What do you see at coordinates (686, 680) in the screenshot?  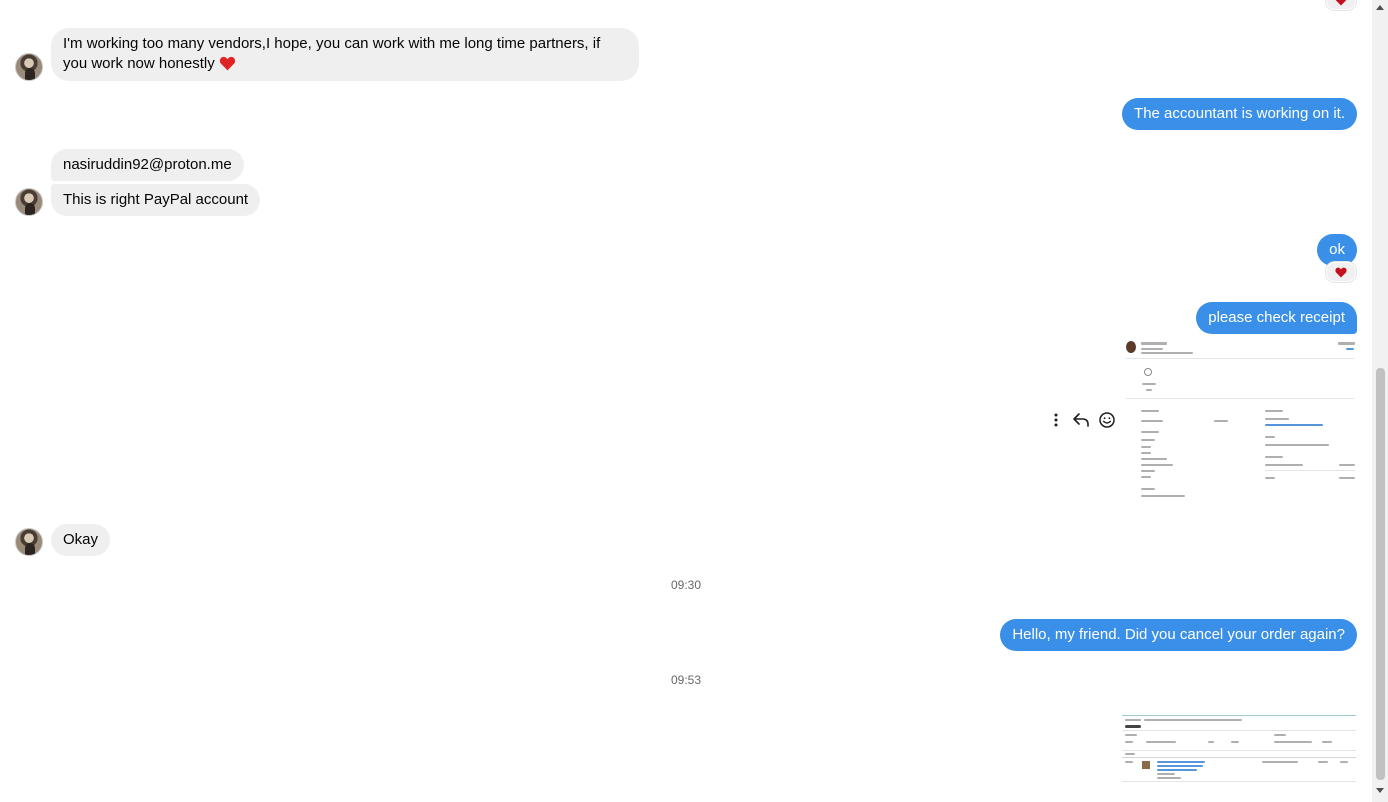 I see `timestamp: 09:53` at bounding box center [686, 680].